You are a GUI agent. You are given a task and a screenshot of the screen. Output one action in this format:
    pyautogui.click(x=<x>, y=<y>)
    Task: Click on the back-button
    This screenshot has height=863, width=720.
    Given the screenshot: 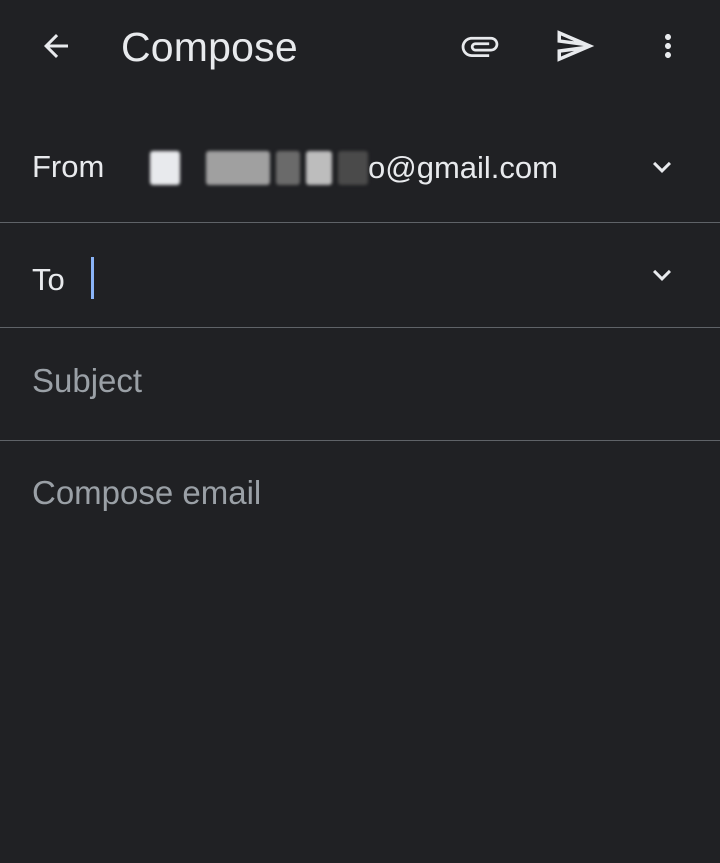 What is the action you would take?
    pyautogui.click(x=56, y=46)
    